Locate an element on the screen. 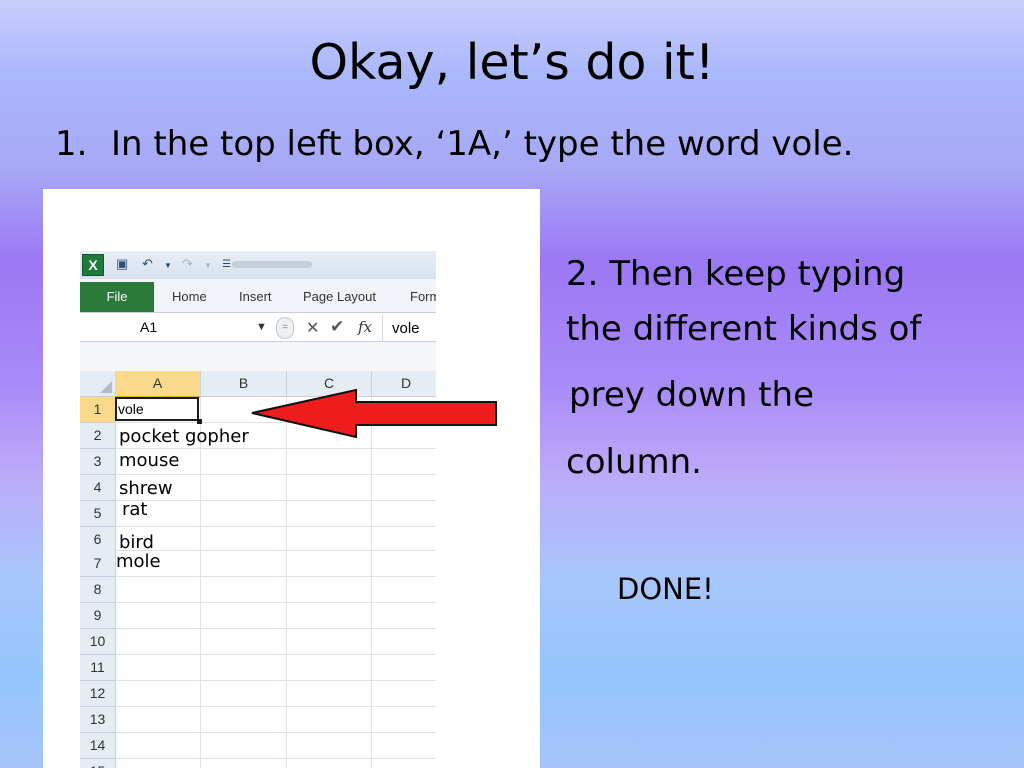 The width and height of the screenshot is (1024, 768). cell-a1: vole is located at coordinates (131, 409).